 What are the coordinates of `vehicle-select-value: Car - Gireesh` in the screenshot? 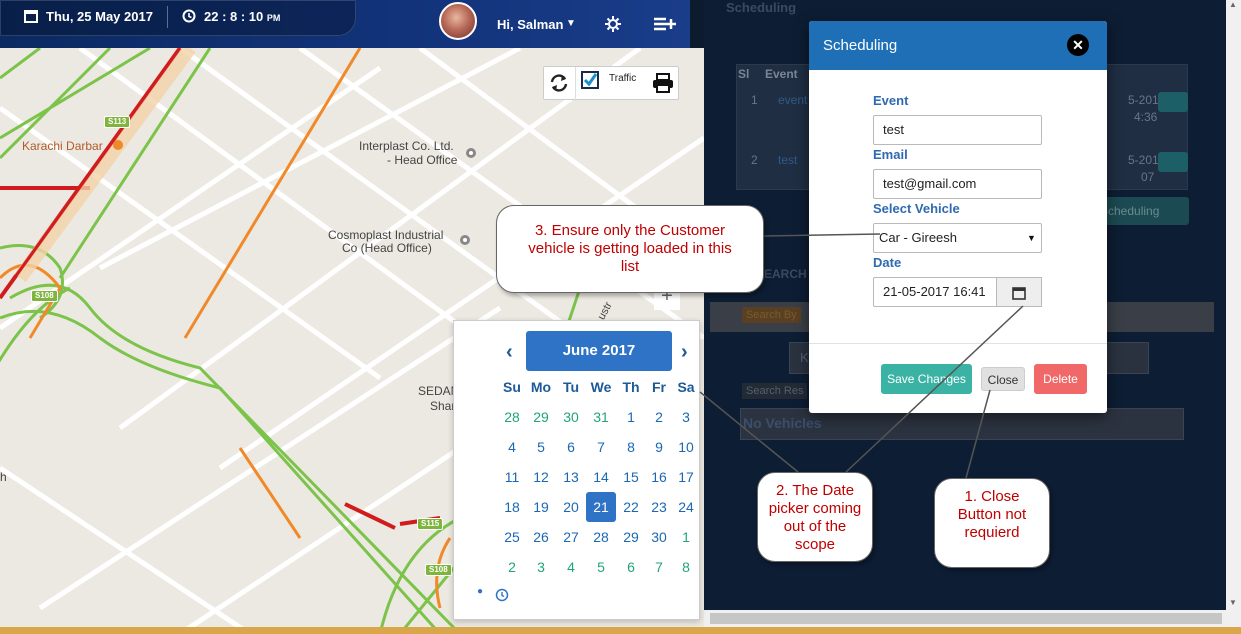 It's located at (918, 237).